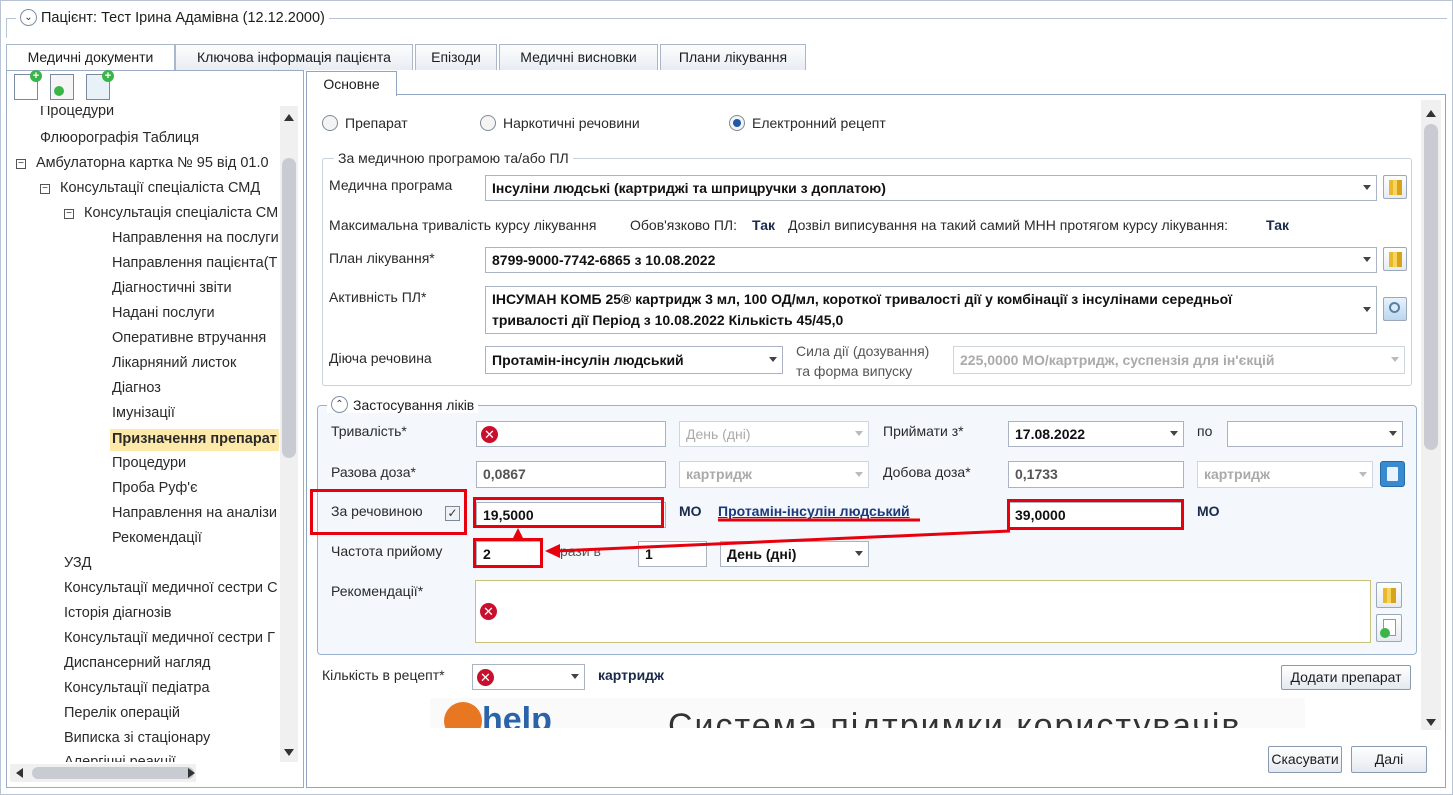 The image size is (1453, 795). I want to click on arrow-up-head, so click(518, 534).